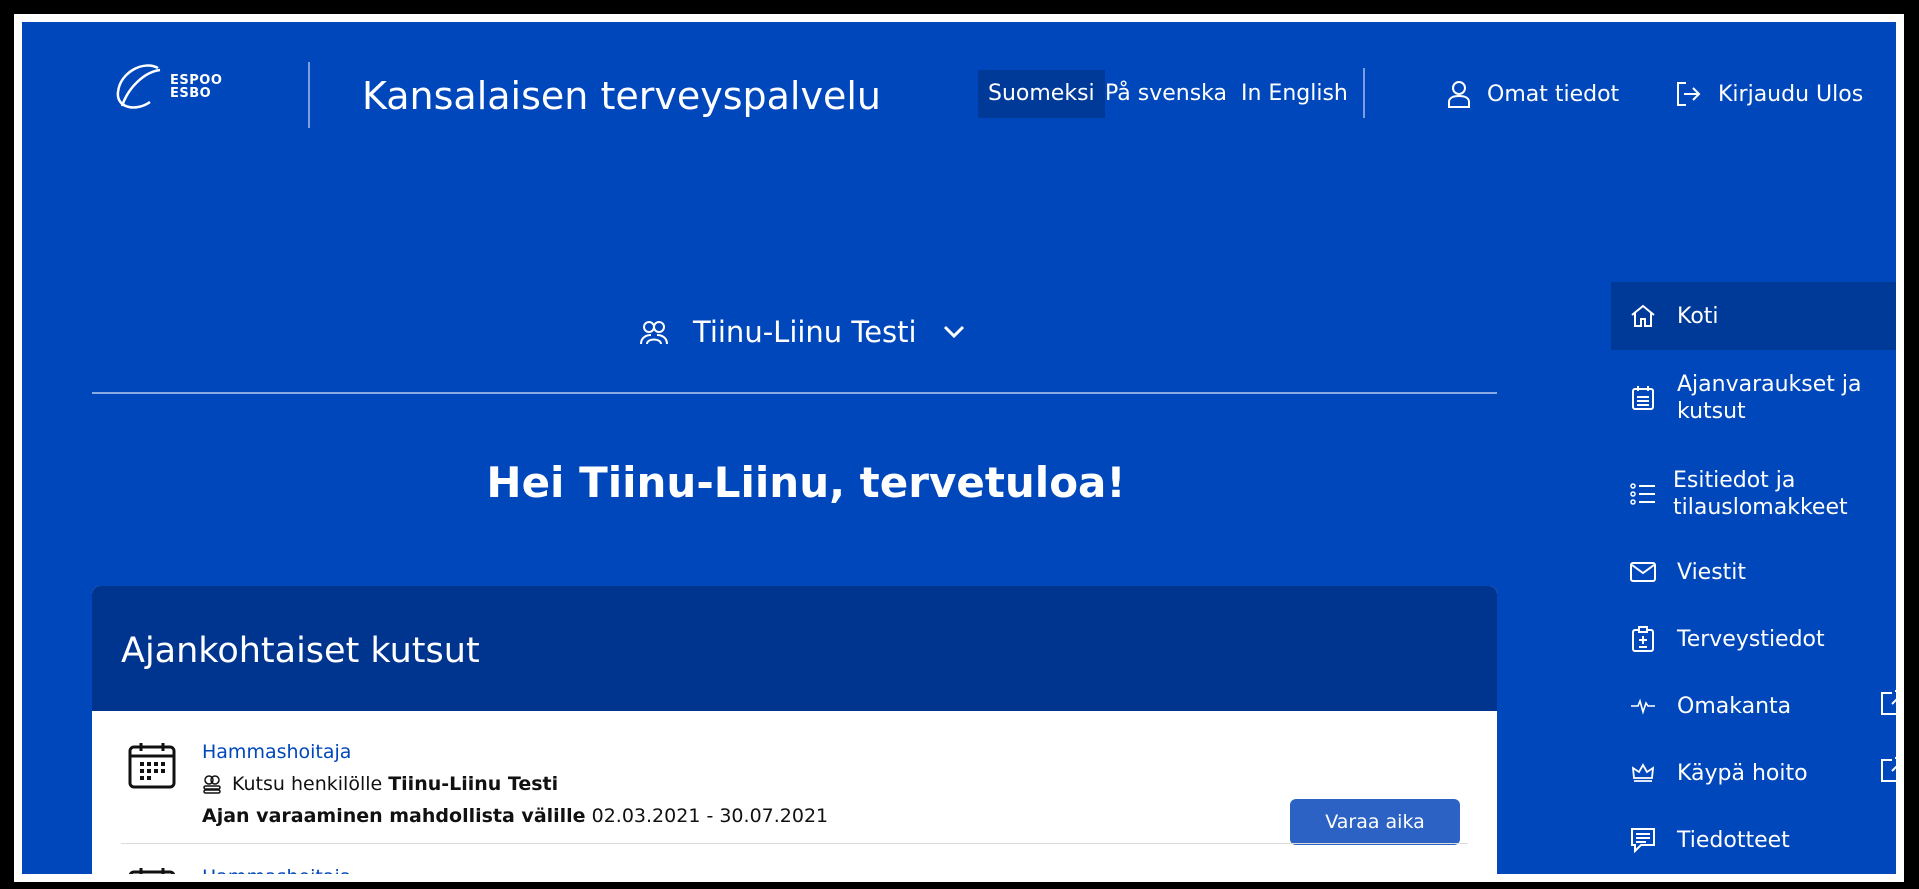  I want to click on lang-finnish: Suomeksi, so click(1041, 94).